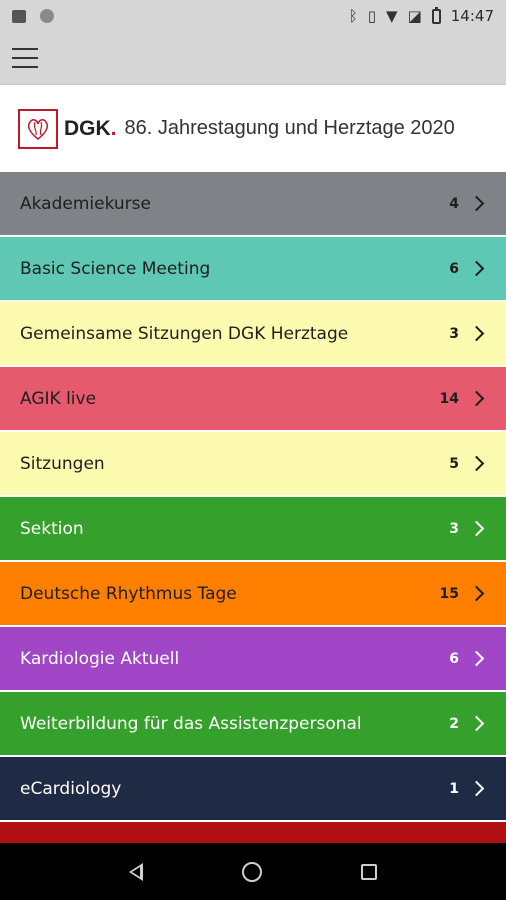 The width and height of the screenshot is (506, 900). I want to click on recents-icon, so click(368, 871).